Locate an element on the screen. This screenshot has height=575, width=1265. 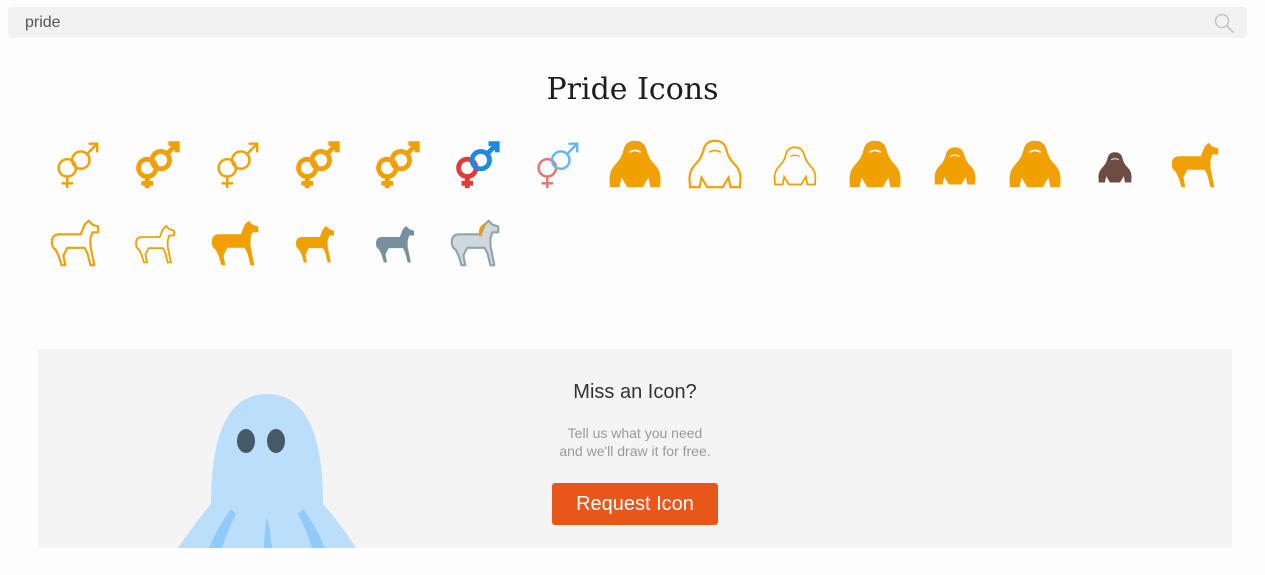
ghost-illustration is located at coordinates (267, 471).